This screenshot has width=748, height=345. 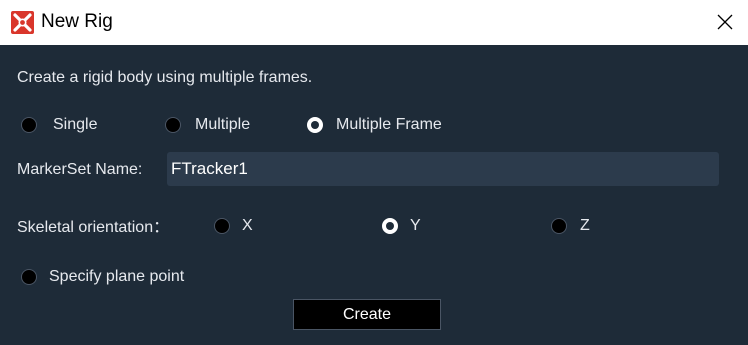 What do you see at coordinates (443, 169) in the screenshot?
I see `markerset-name-input` at bounding box center [443, 169].